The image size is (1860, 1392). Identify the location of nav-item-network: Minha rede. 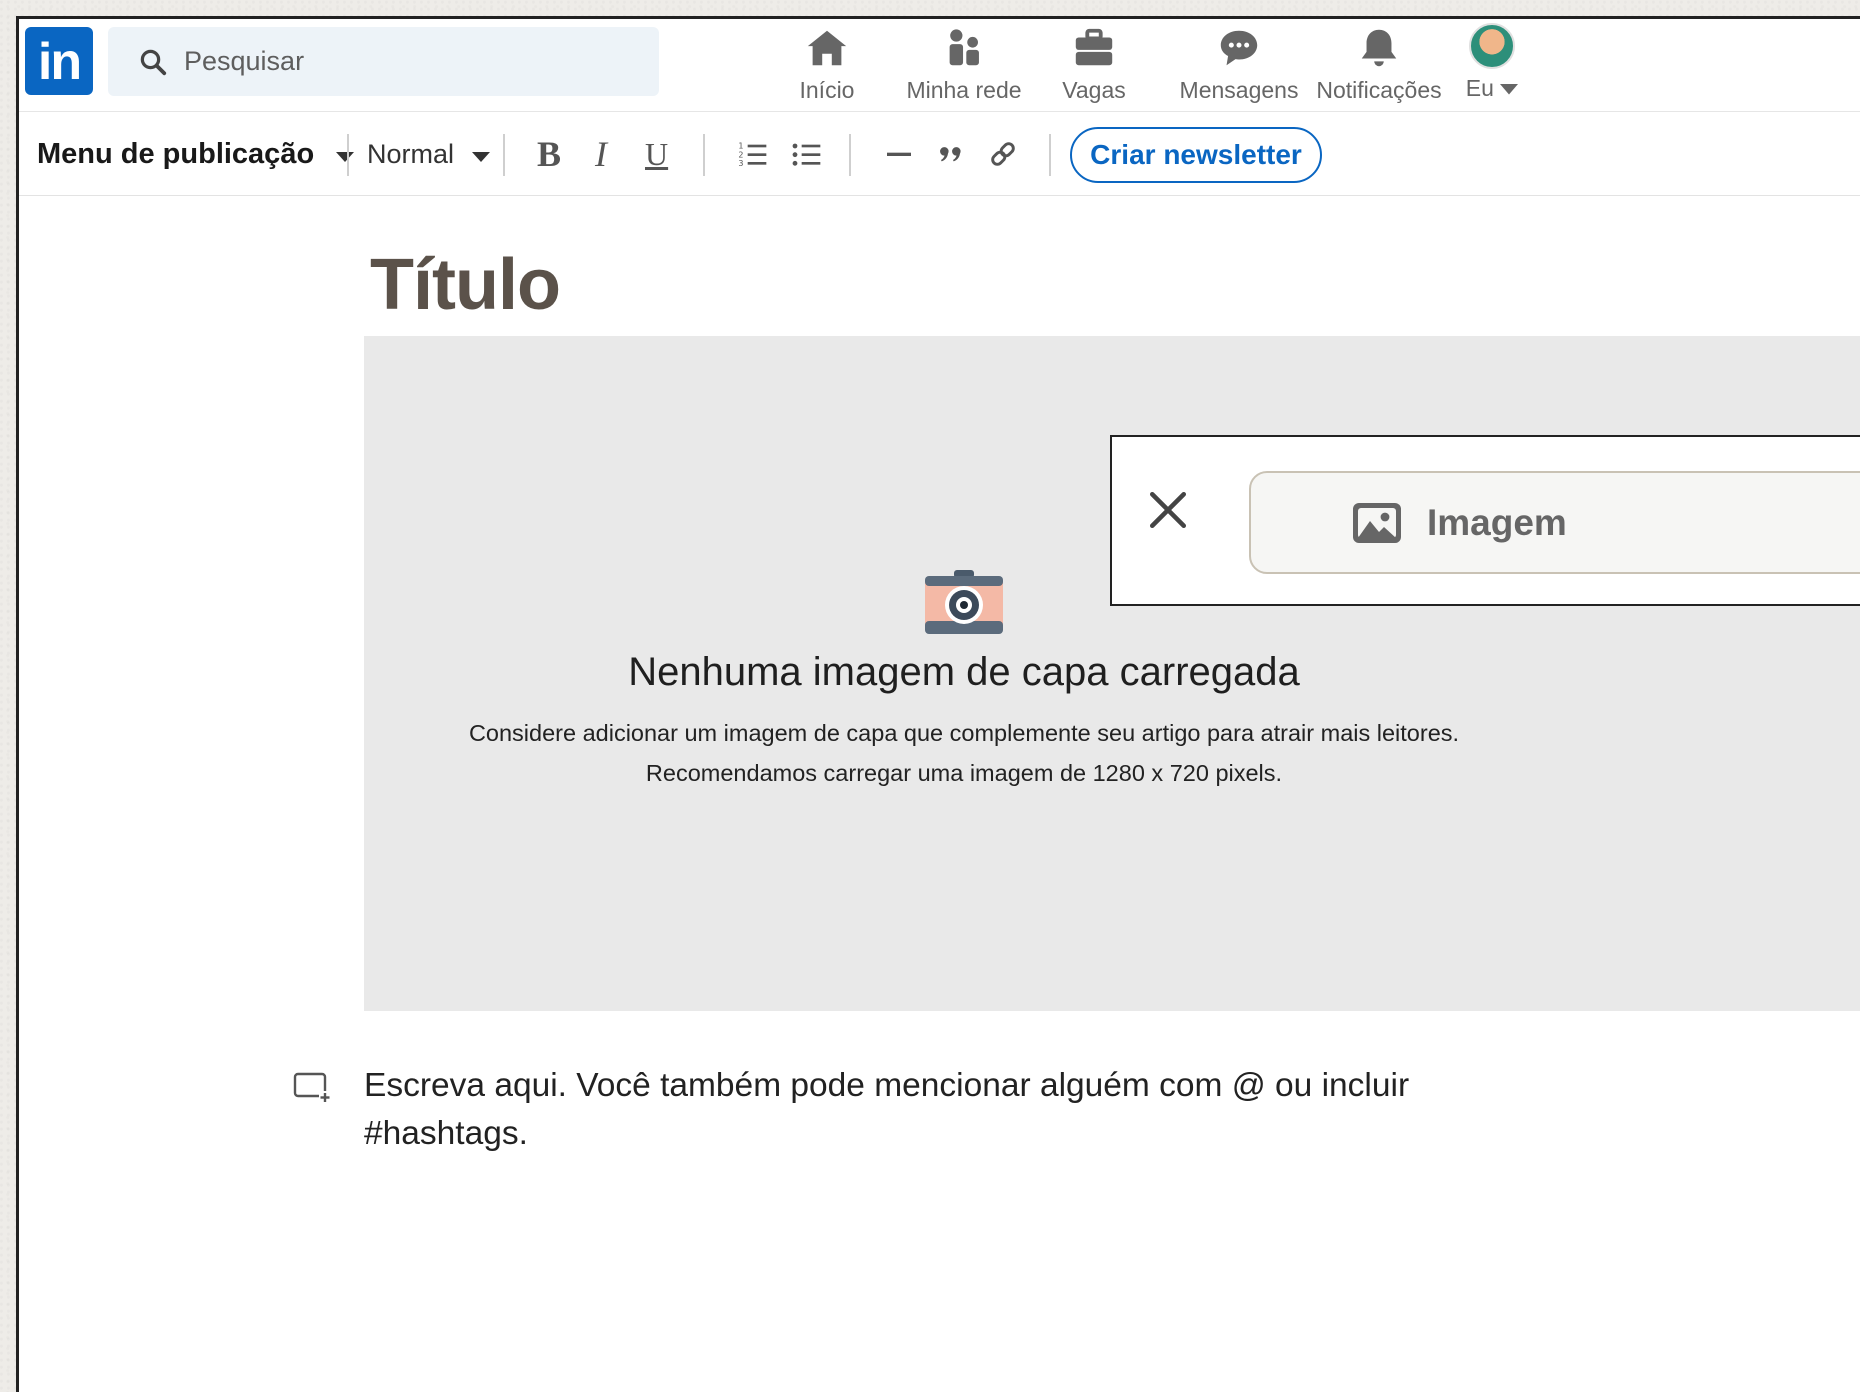
(964, 66).